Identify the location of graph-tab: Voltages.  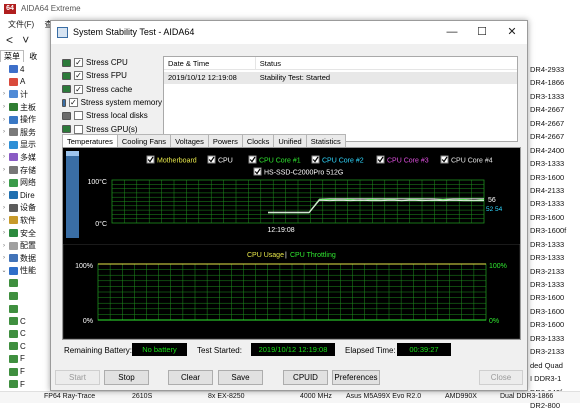
(189, 141).